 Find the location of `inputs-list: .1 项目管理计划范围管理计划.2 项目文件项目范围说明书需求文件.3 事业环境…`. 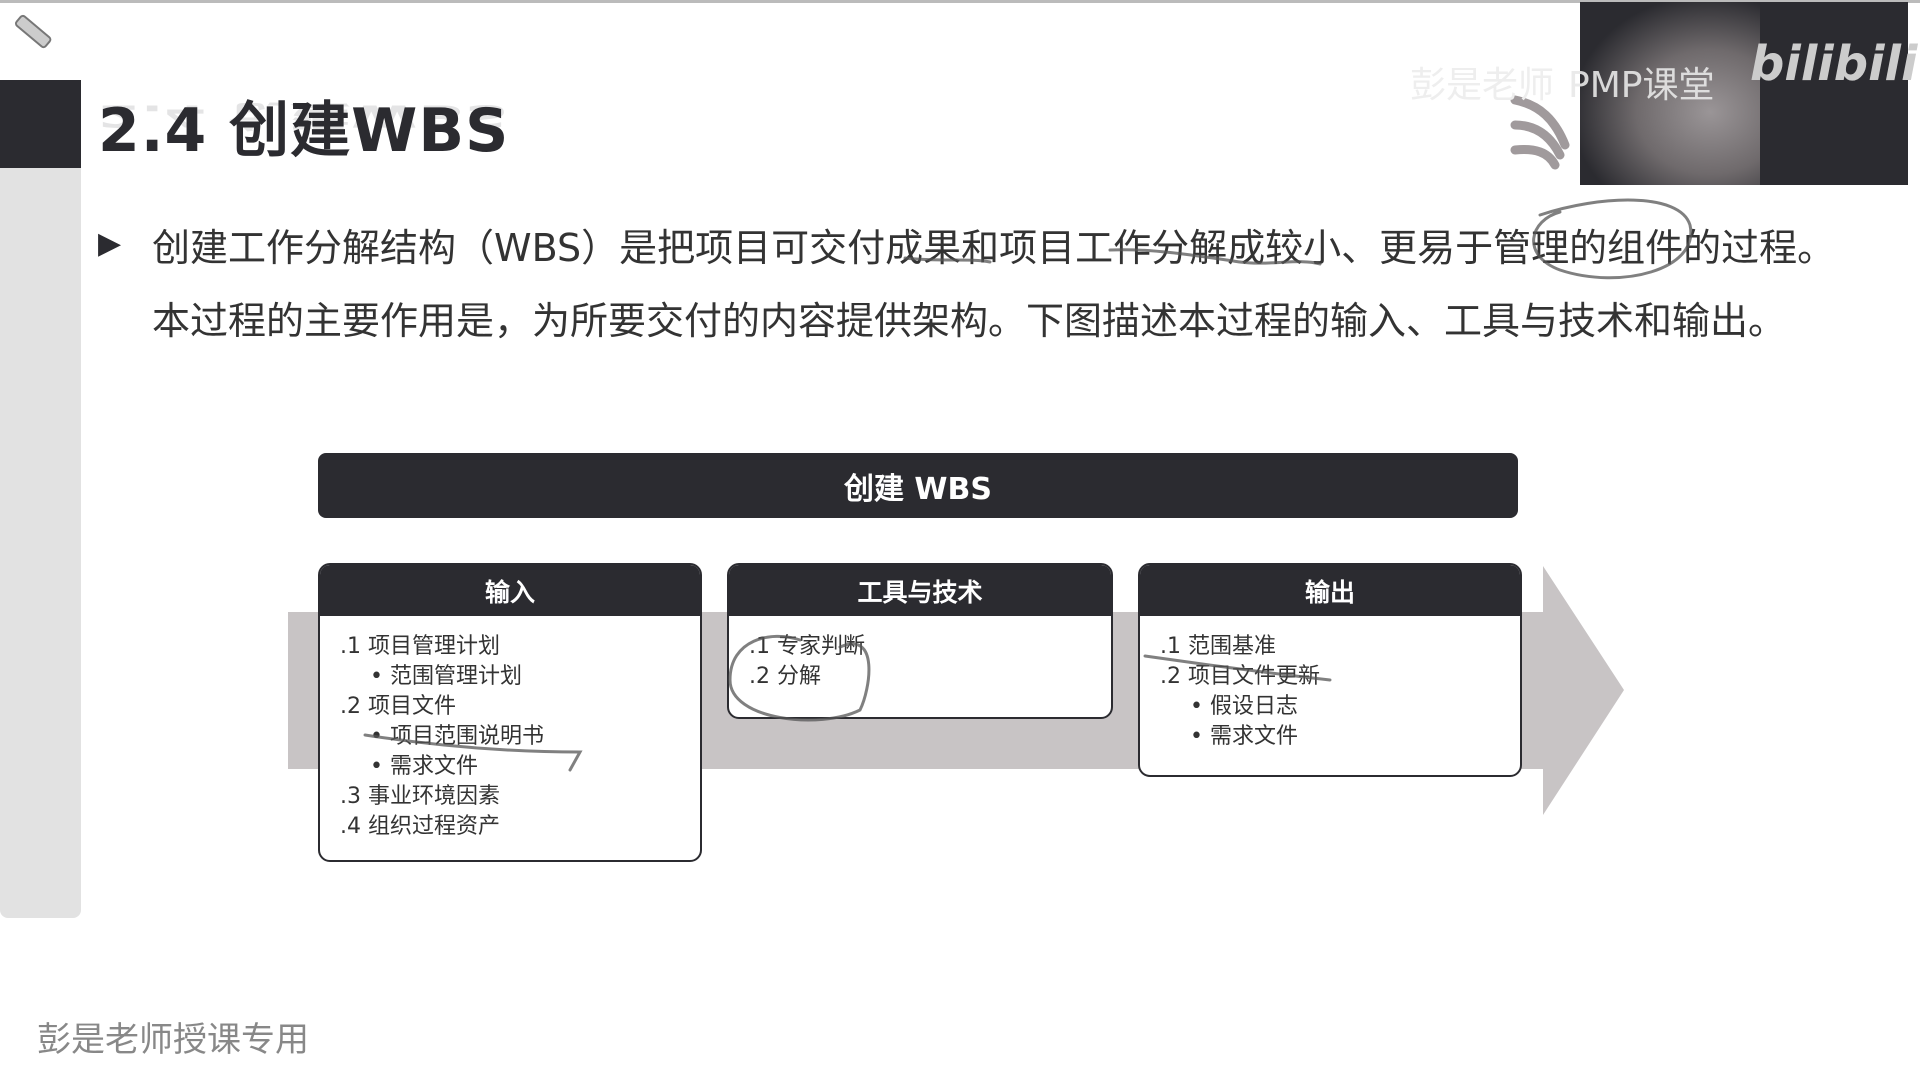

inputs-list: .1 项目管理计划范围管理计划.2 项目文件项目范围说明书需求文件.3 事业环境… is located at coordinates (510, 729).